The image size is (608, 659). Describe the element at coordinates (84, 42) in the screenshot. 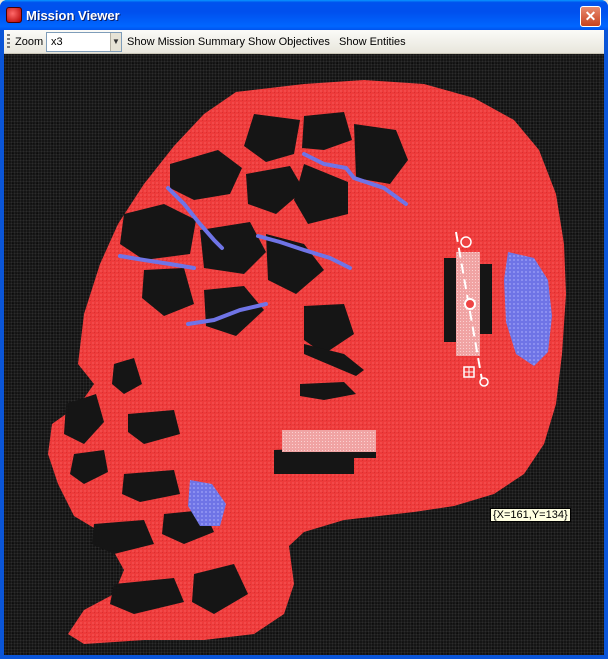

I see `zoom-select: x3 ▼` at that location.